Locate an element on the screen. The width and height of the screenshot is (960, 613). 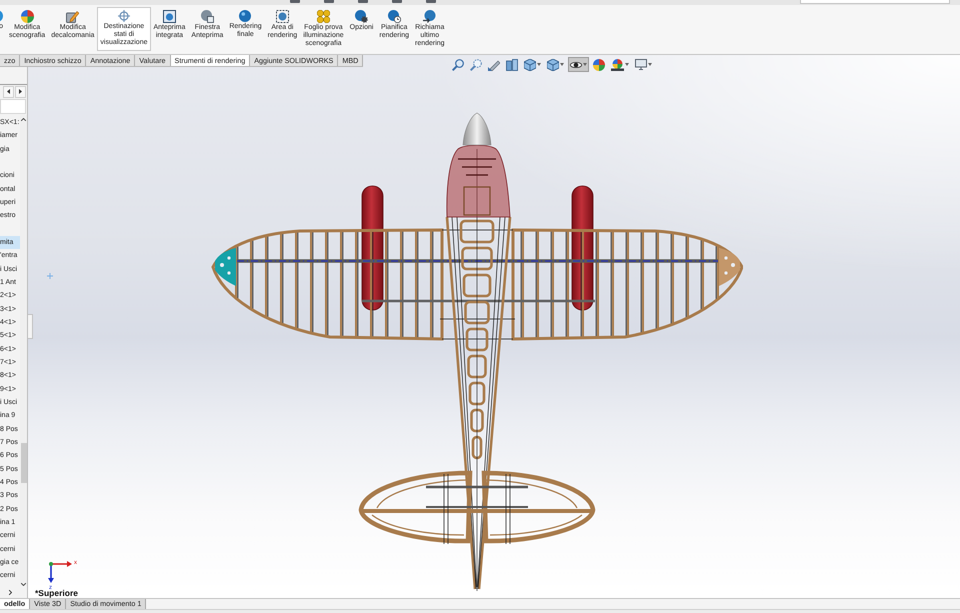
origin-dot-icon is located at coordinates (51, 564).